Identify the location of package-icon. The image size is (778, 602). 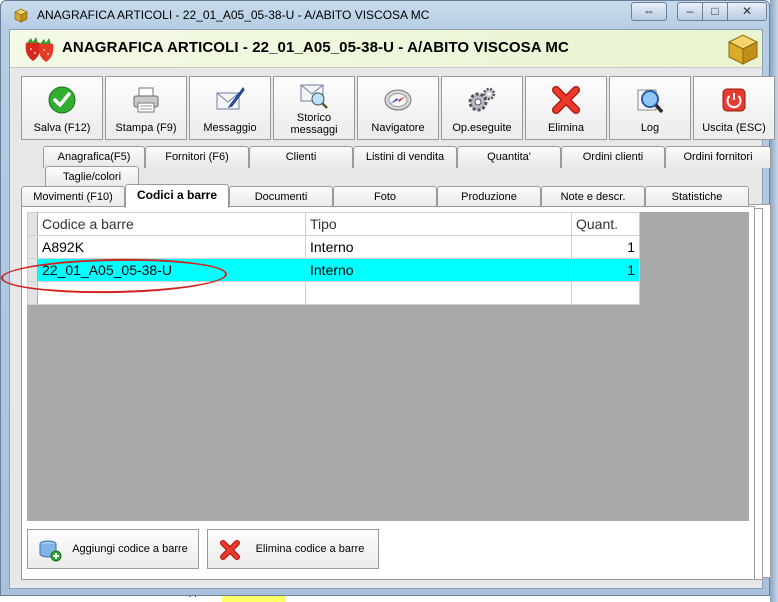
(743, 49).